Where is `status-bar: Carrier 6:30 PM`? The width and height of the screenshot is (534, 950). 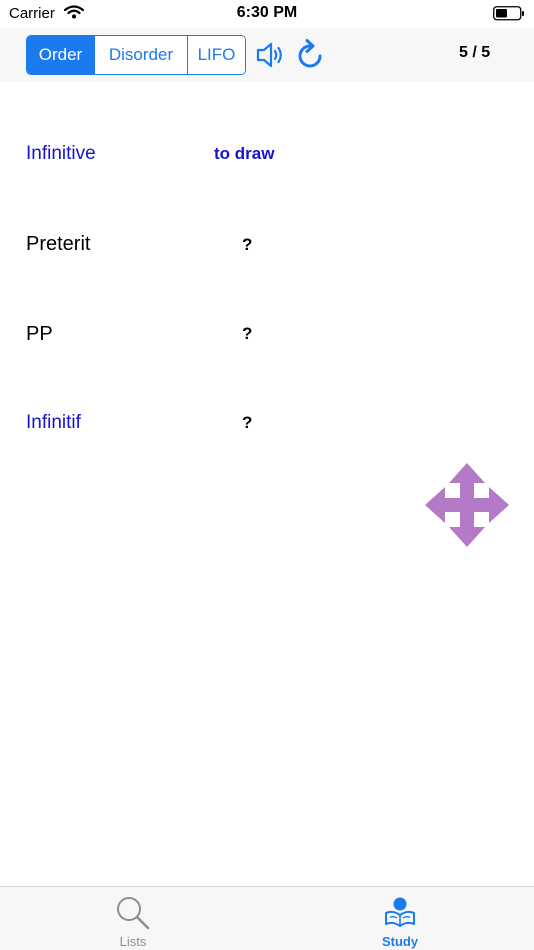
status-bar: Carrier 6:30 PM is located at coordinates (267, 14).